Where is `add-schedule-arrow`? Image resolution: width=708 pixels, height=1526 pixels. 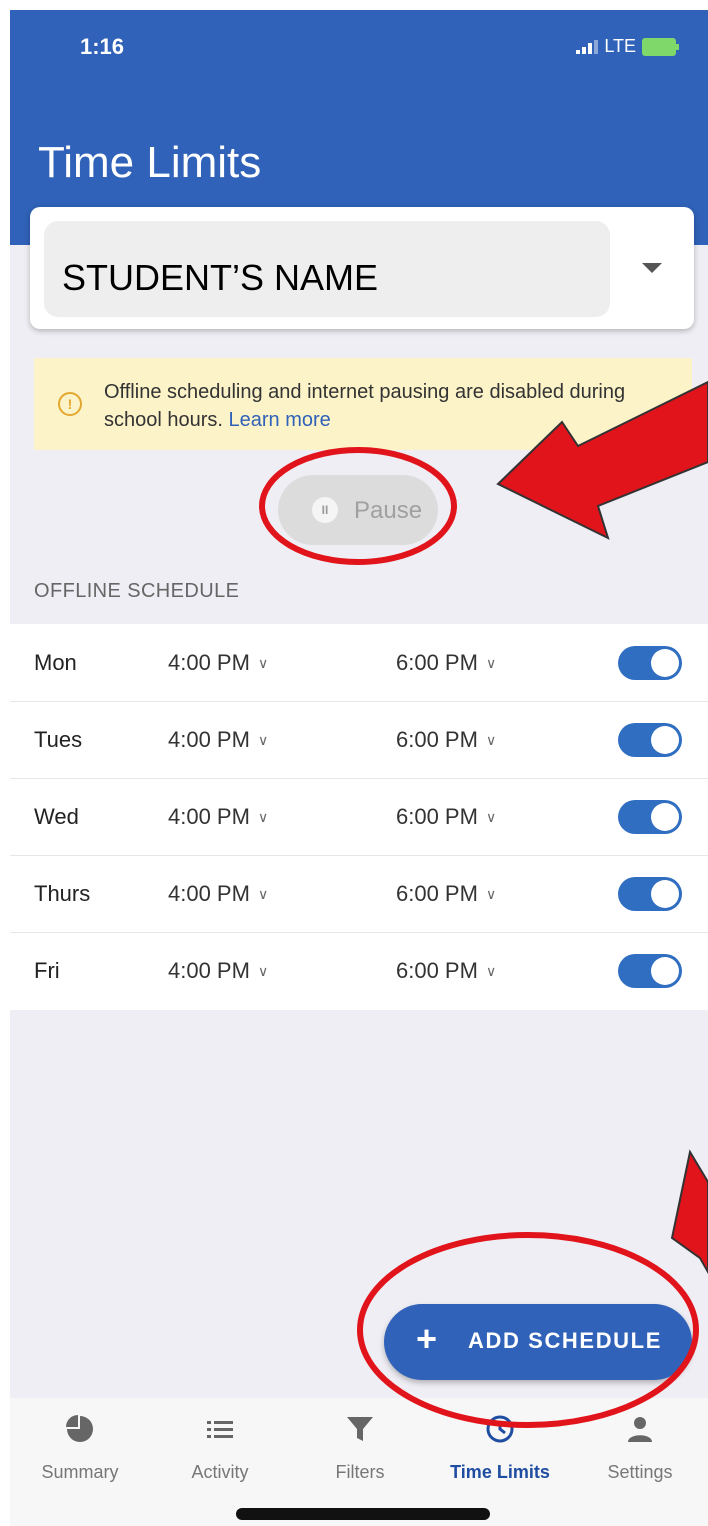
add-schedule-arrow is located at coordinates (689, 1212).